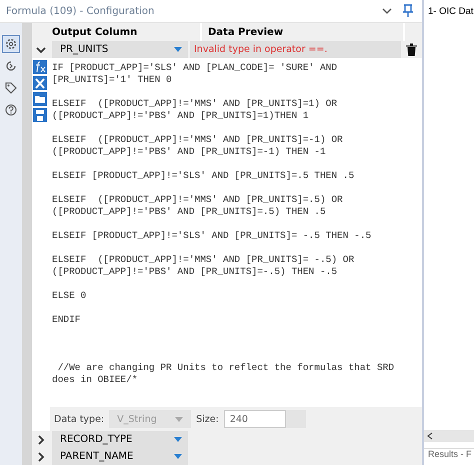 Image resolution: width=474 pixels, height=465 pixels. I want to click on help-icon, so click(11, 110).